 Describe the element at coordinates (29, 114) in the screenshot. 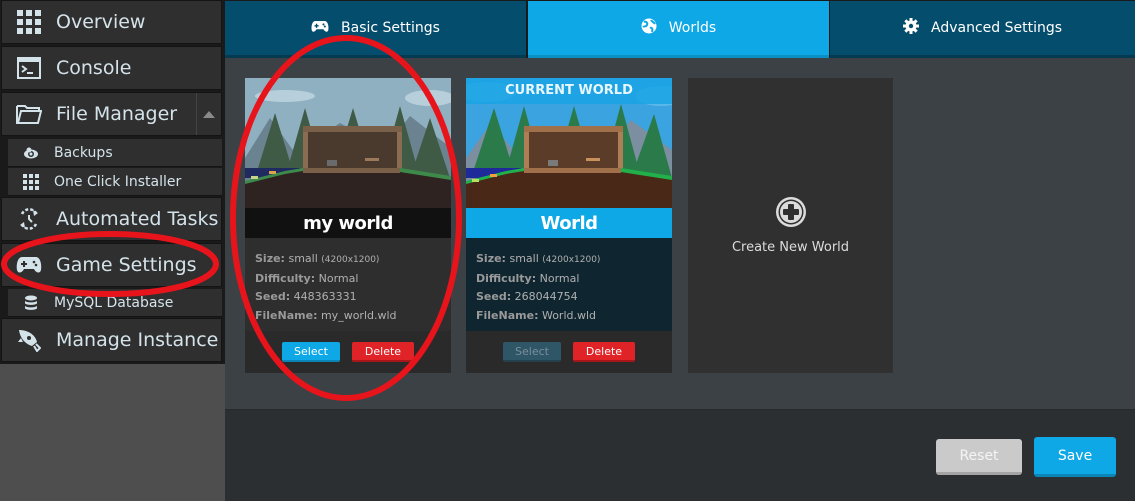

I see `folder-icon` at that location.